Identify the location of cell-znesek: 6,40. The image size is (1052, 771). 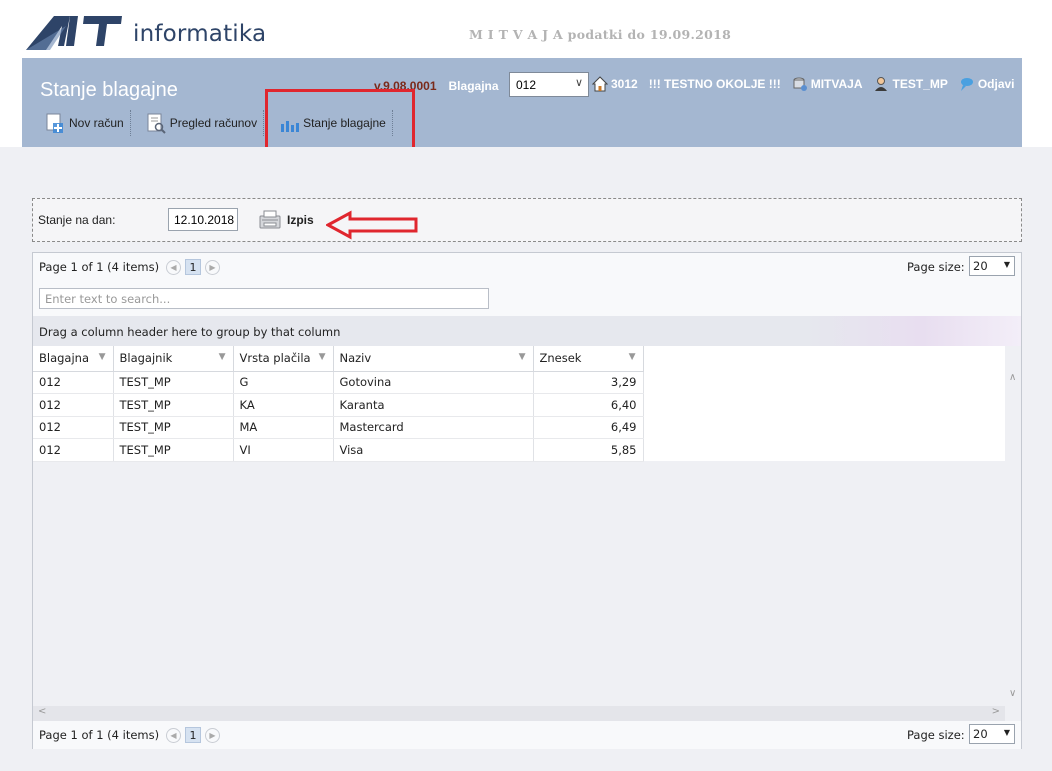
(588, 405).